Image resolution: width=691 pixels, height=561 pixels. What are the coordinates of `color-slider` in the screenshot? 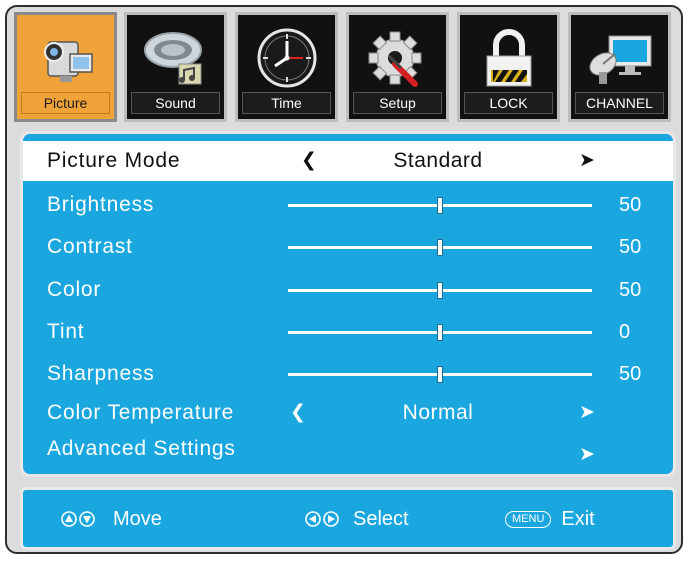 It's located at (440, 290).